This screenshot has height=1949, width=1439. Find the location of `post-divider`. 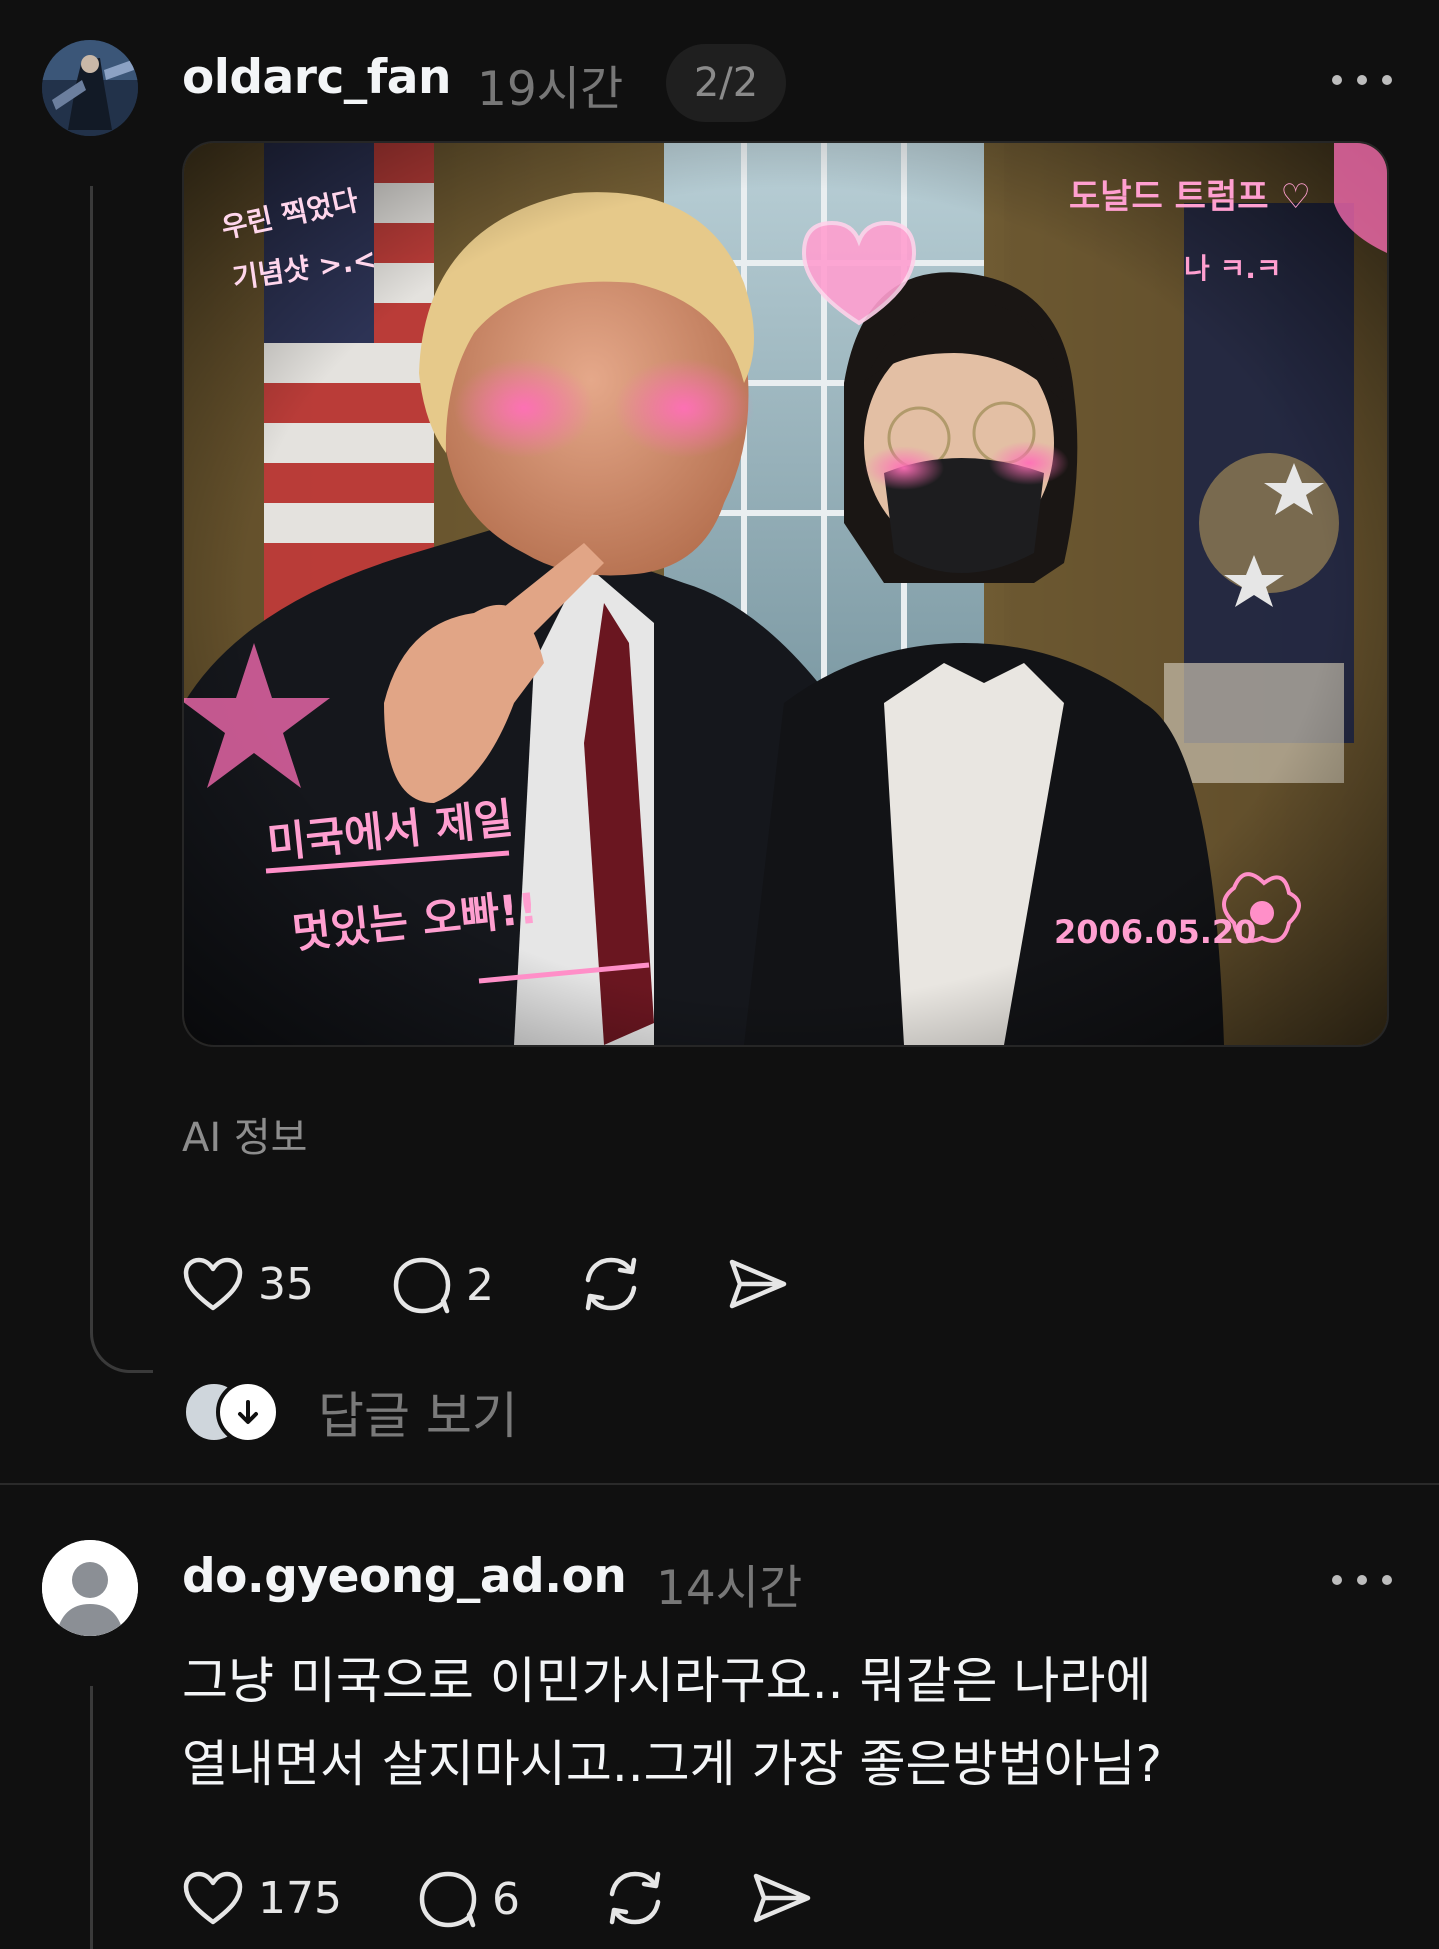

post-divider is located at coordinates (719, 1484).